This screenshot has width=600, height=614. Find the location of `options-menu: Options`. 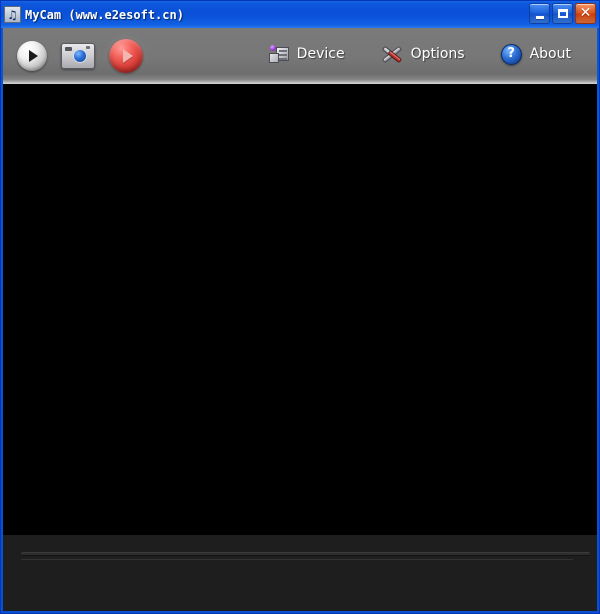

options-menu: Options is located at coordinates (423, 54).